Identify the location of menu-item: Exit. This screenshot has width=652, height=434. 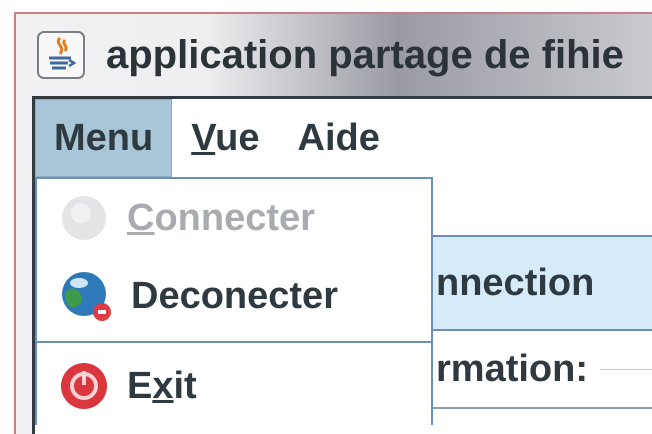
(234, 386).